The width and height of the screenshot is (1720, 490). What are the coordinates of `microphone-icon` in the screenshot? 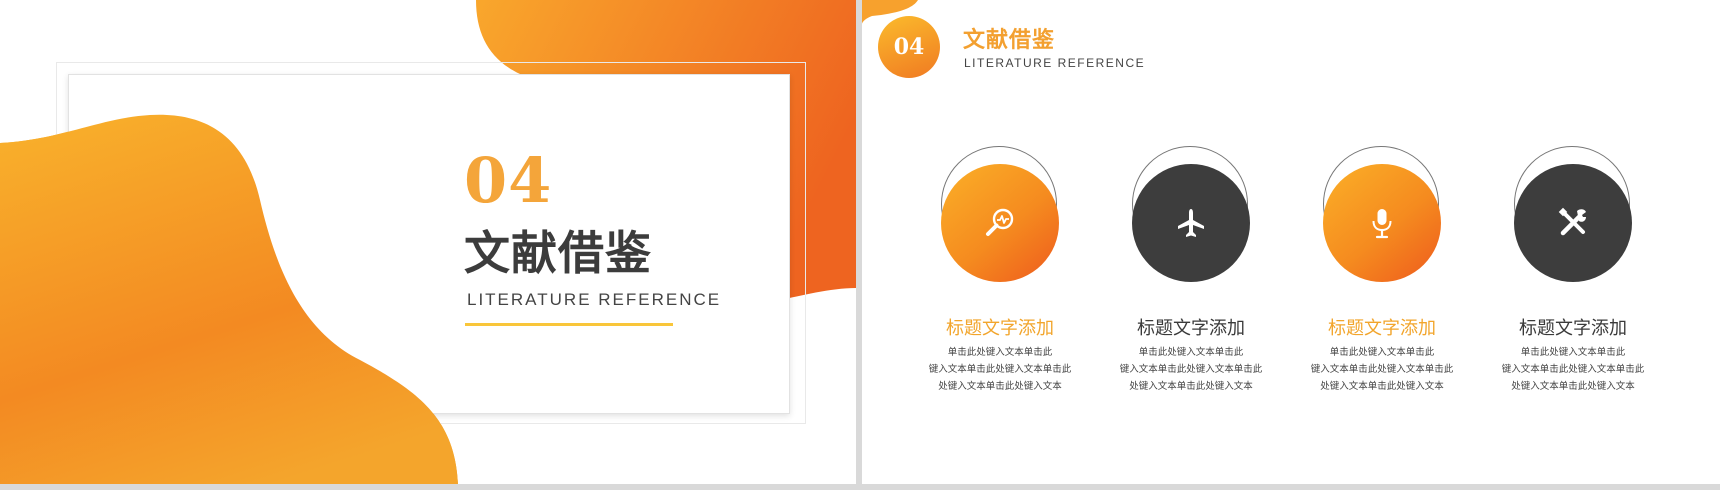 It's located at (1382, 224).